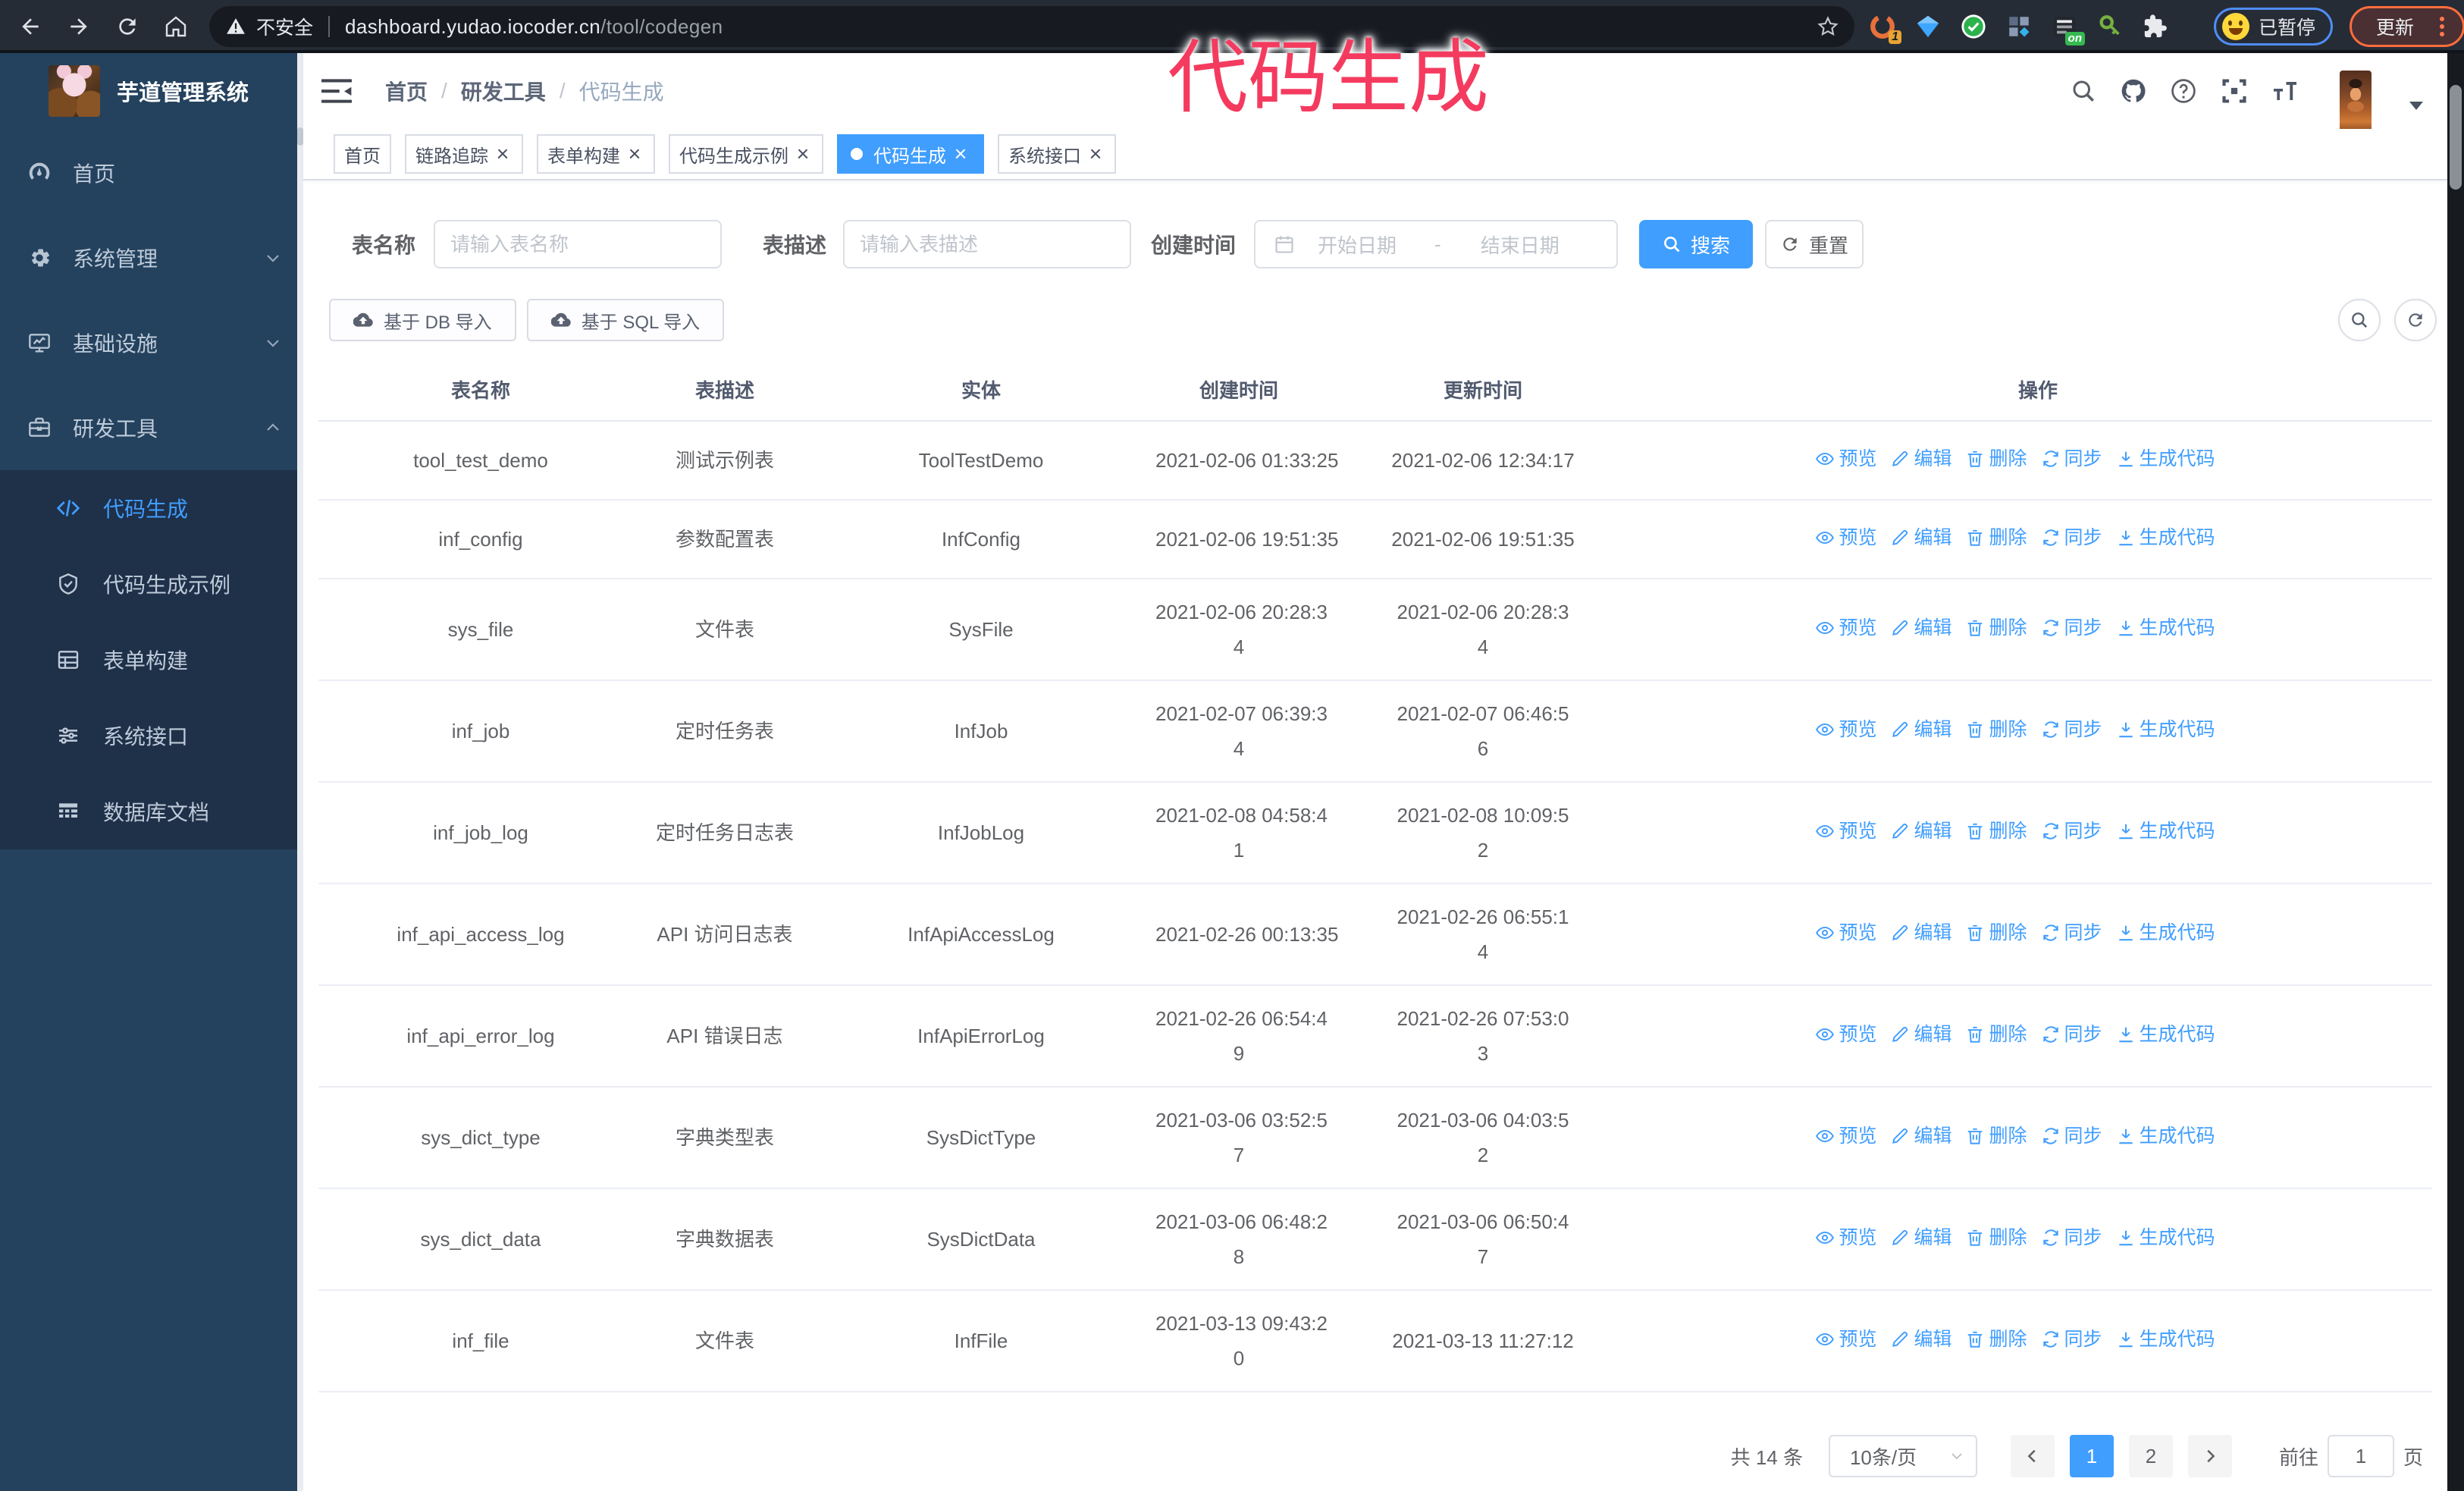 Image resolution: width=2464 pixels, height=1491 pixels. Describe the element at coordinates (2285, 91) in the screenshot. I see `font-size-icon` at that location.